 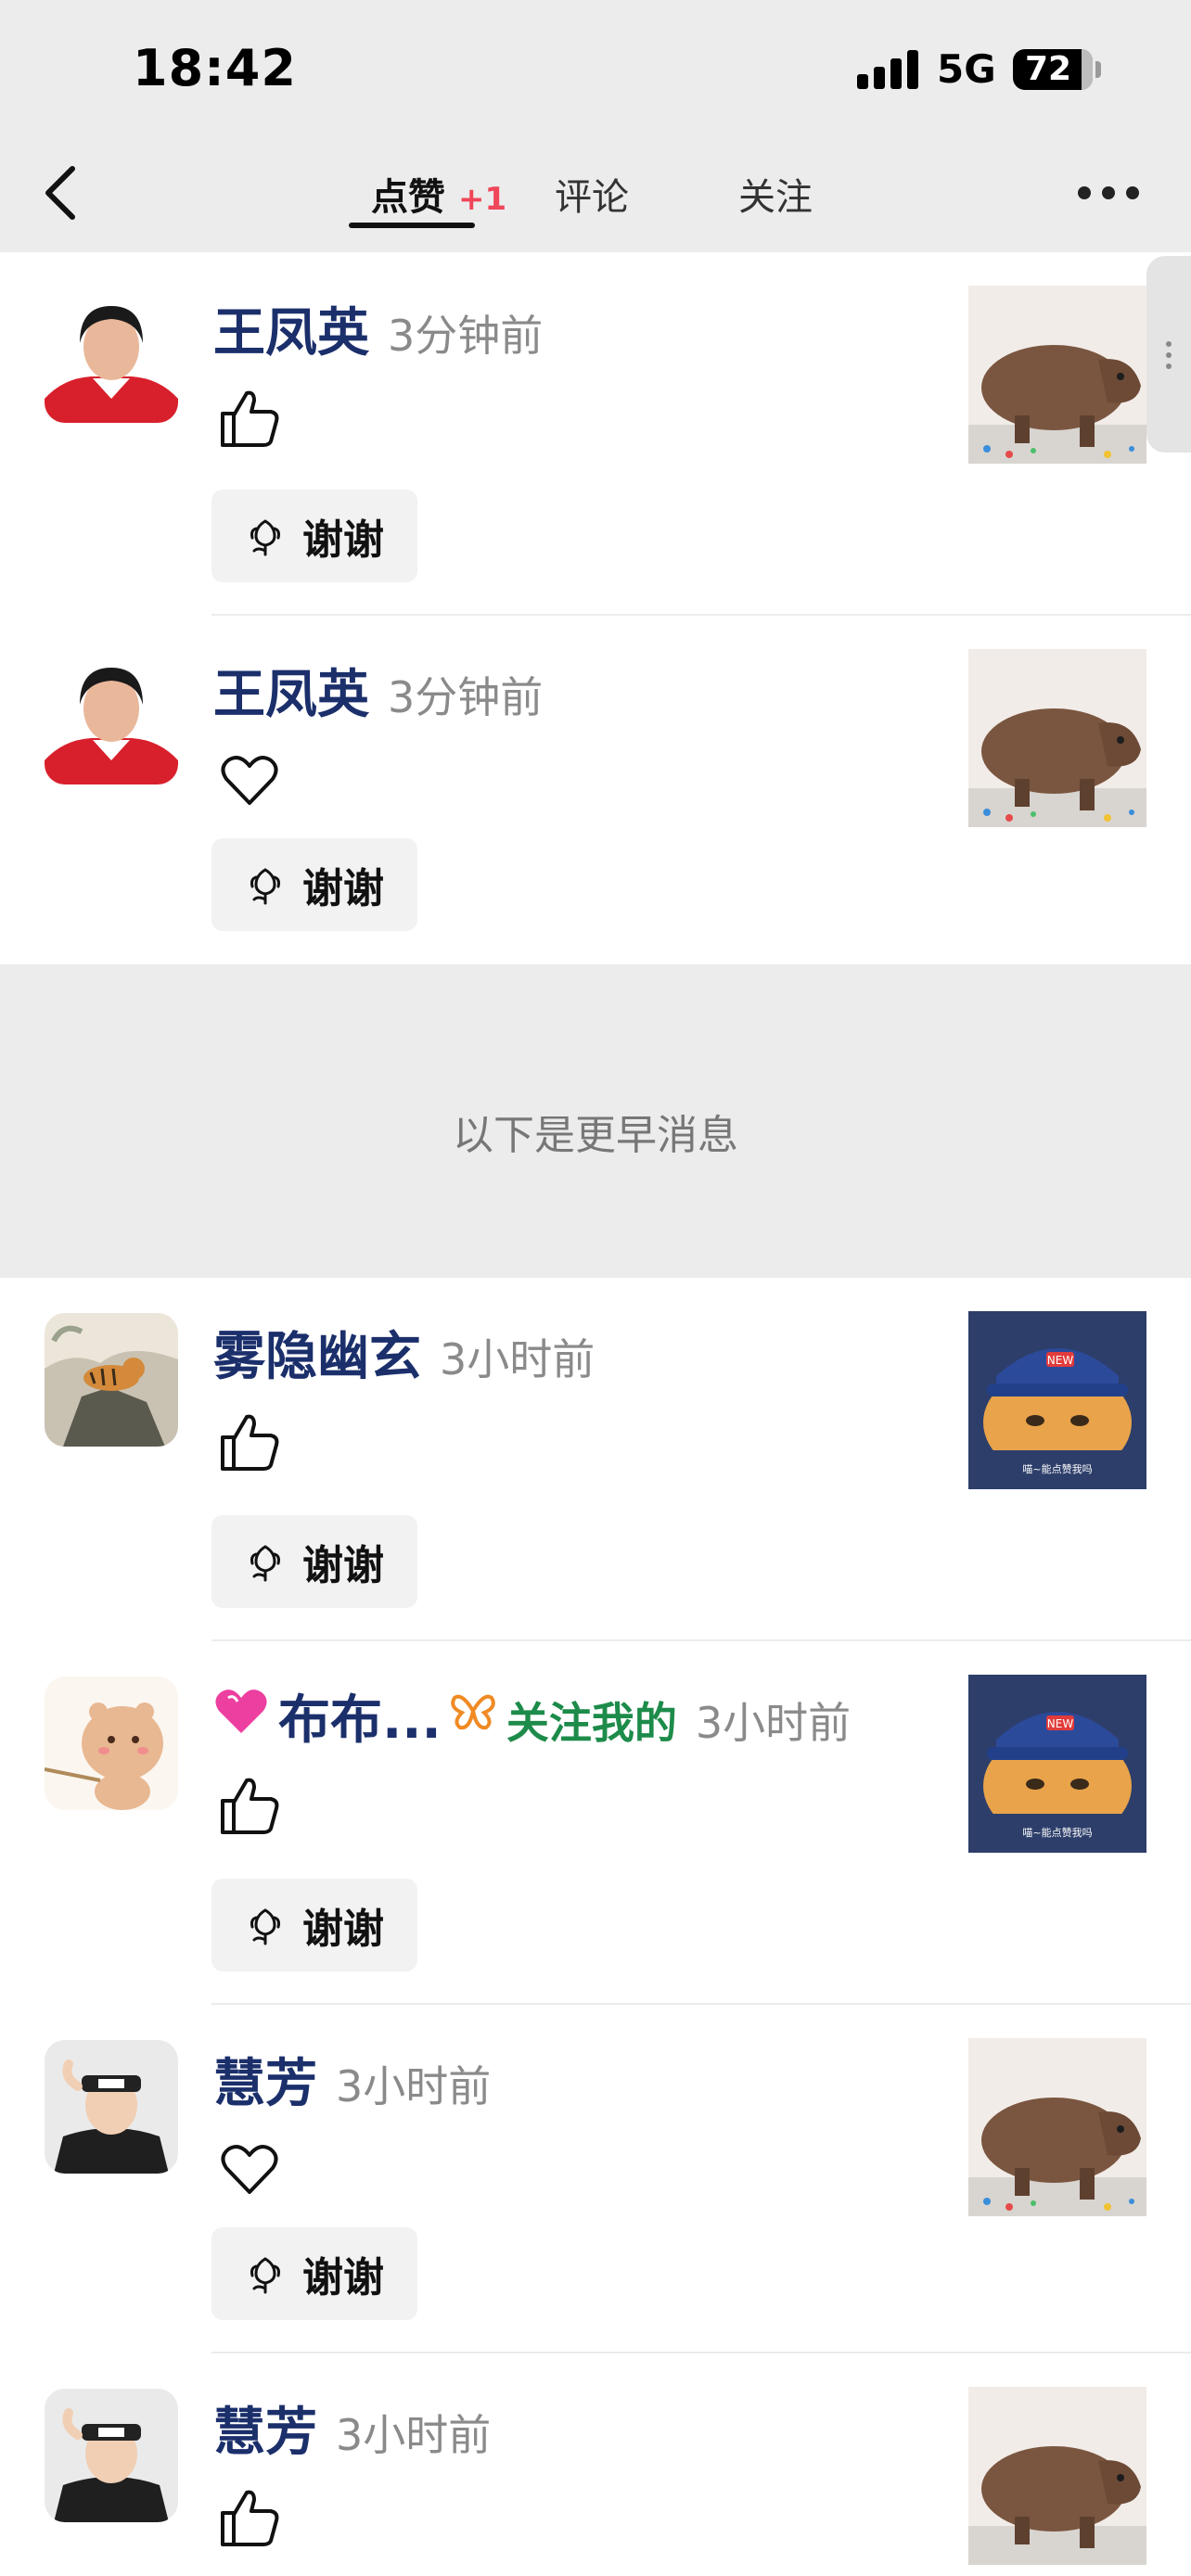 I want to click on tab-comments: 评论, so click(x=592, y=194).